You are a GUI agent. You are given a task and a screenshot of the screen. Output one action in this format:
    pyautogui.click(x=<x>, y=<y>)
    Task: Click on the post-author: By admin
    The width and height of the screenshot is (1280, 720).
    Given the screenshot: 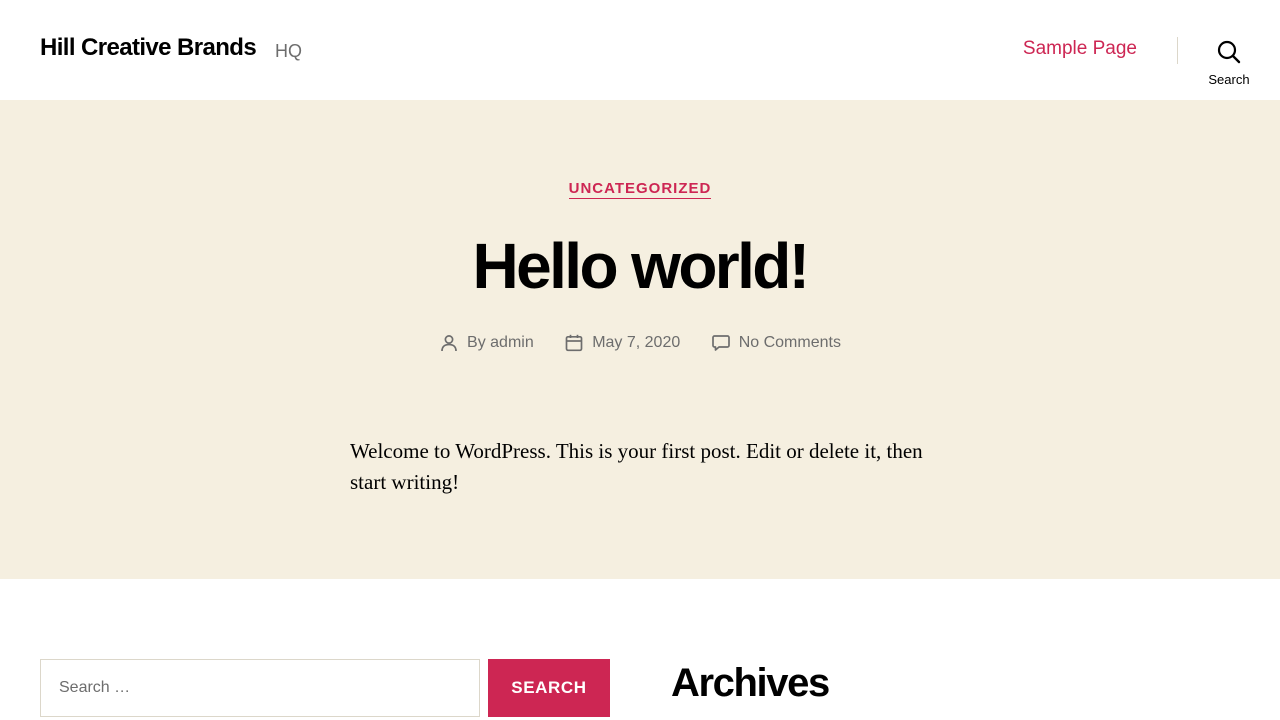 What is the action you would take?
    pyautogui.click(x=486, y=343)
    